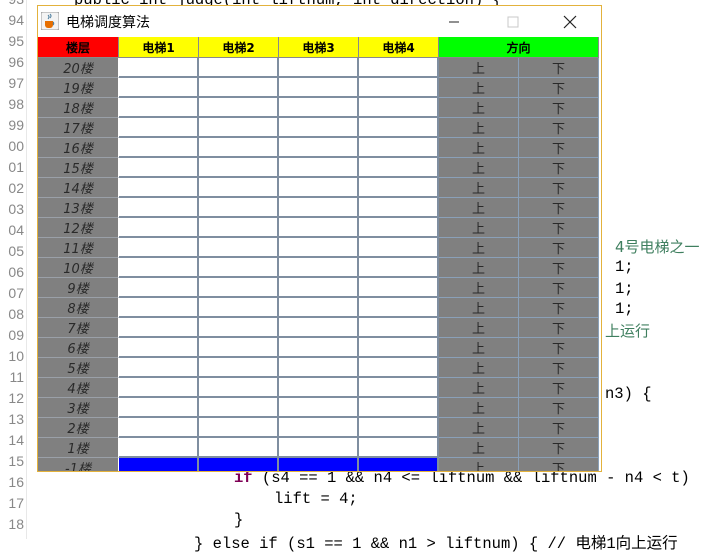  I want to click on floor-label: 19楼, so click(78, 88).